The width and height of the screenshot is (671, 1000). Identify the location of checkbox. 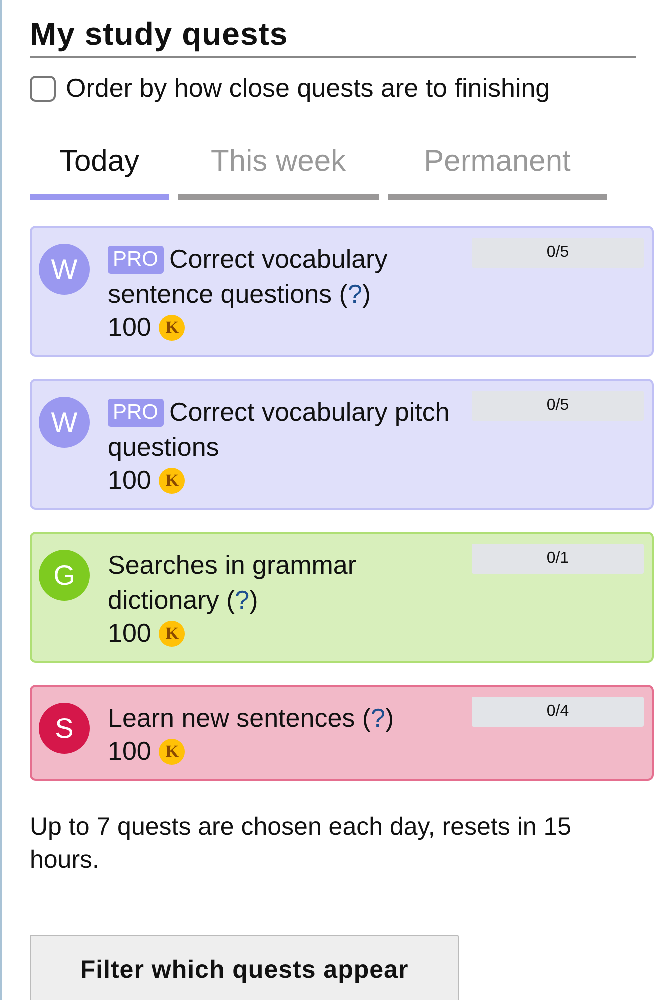
(43, 89).